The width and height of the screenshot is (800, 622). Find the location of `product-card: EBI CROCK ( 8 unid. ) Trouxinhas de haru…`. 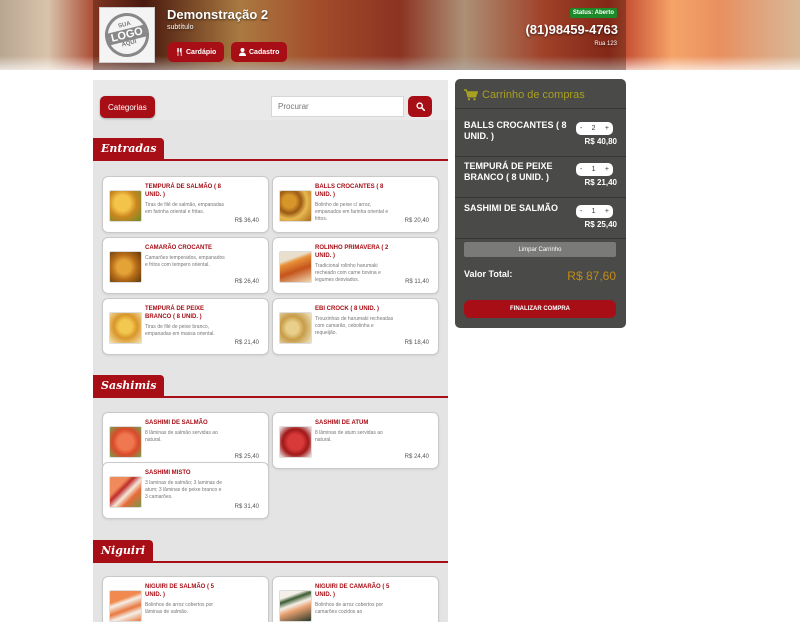

product-card: EBI CROCK ( 8 unid. ) Trouxinhas de haru… is located at coordinates (355, 326).